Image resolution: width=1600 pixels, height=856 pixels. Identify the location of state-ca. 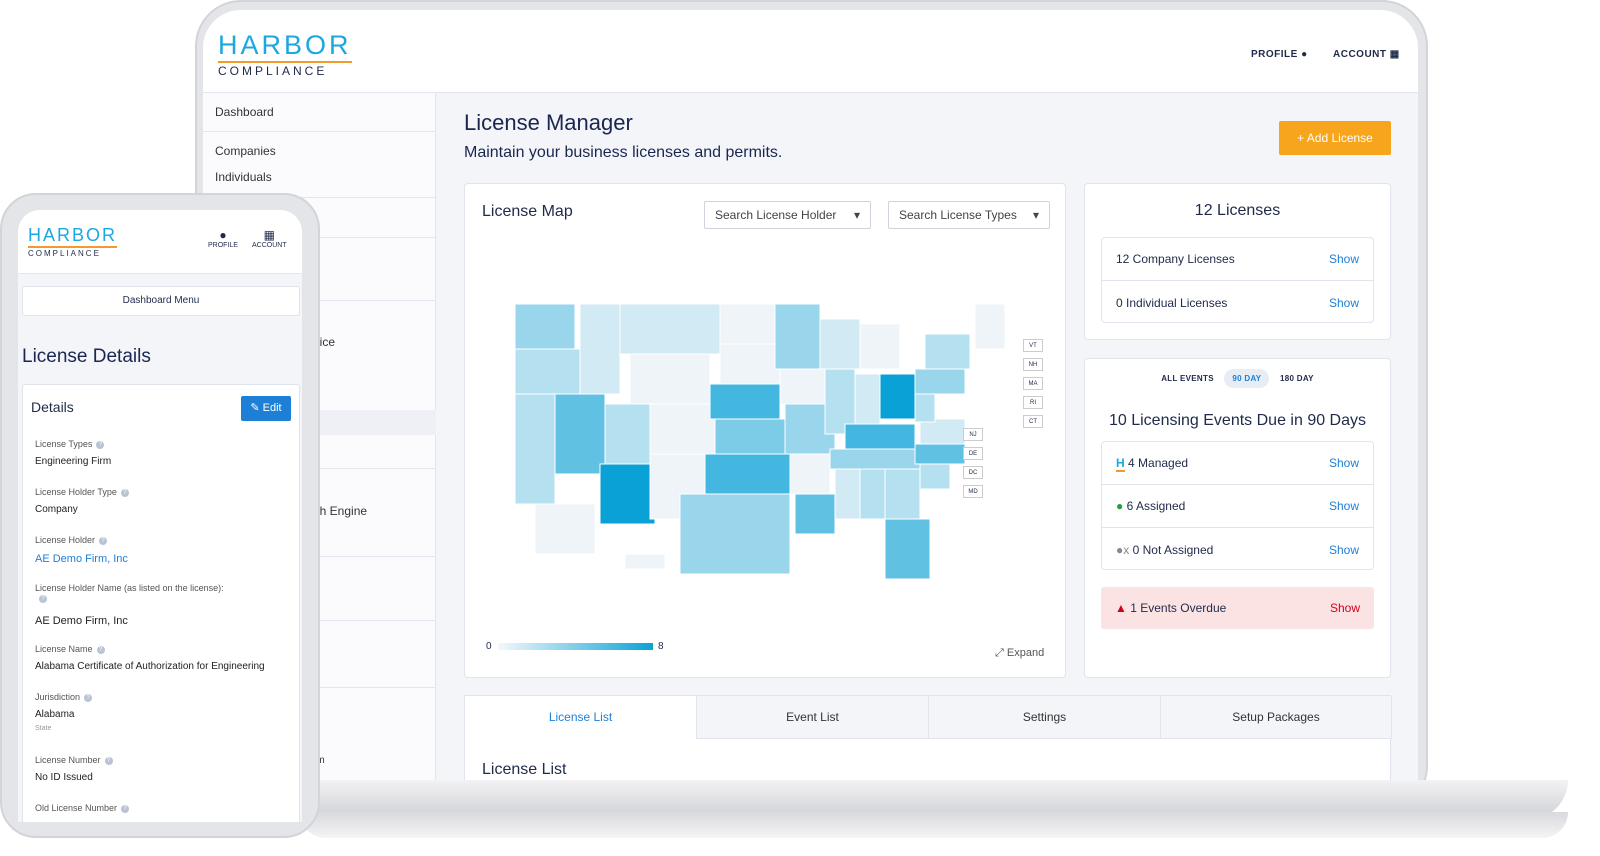
(535, 449).